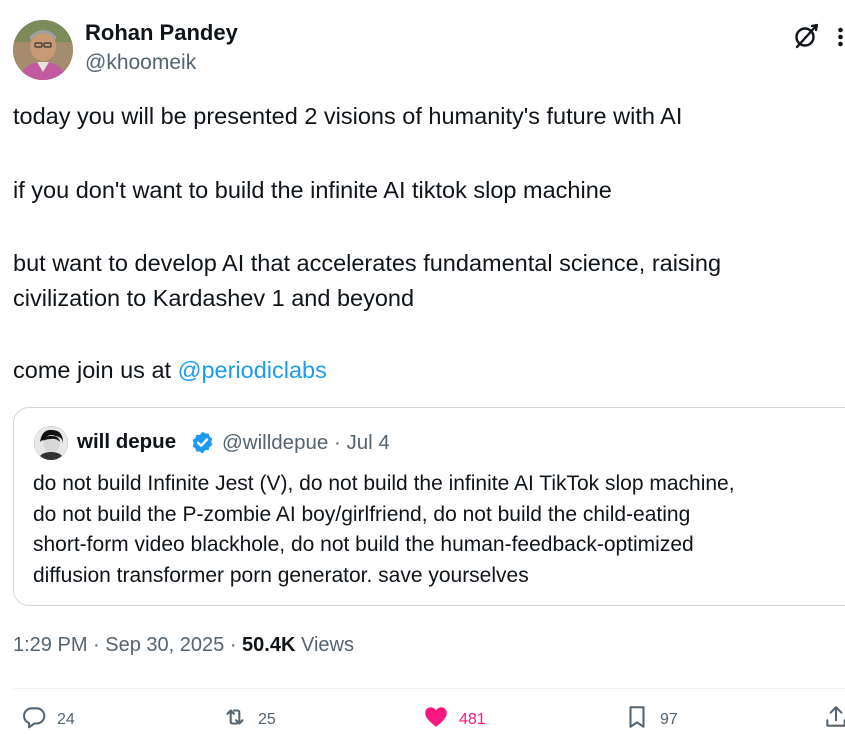 Image resolution: width=845 pixels, height=734 pixels. Describe the element at coordinates (202, 442) in the screenshot. I see `verified-badge-icon` at that location.